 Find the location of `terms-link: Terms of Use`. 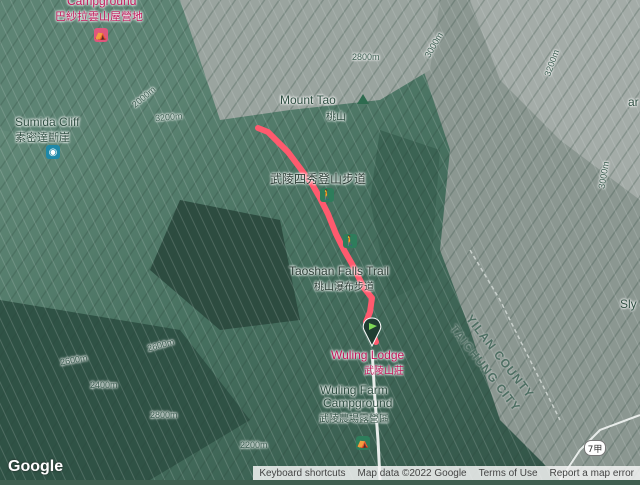

terms-link: Terms of Use is located at coordinates (508, 473).